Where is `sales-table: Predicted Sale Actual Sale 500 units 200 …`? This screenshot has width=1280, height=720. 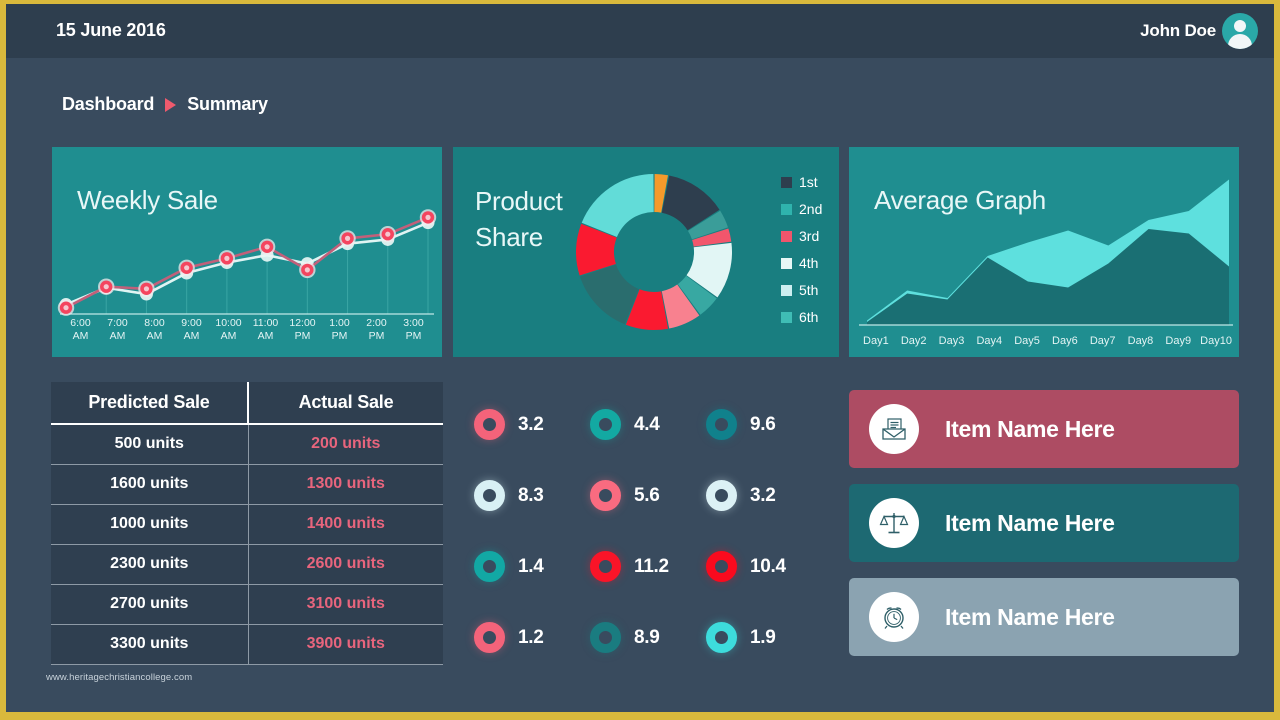
sales-table: Predicted Sale Actual Sale 500 units 200 … is located at coordinates (247, 523).